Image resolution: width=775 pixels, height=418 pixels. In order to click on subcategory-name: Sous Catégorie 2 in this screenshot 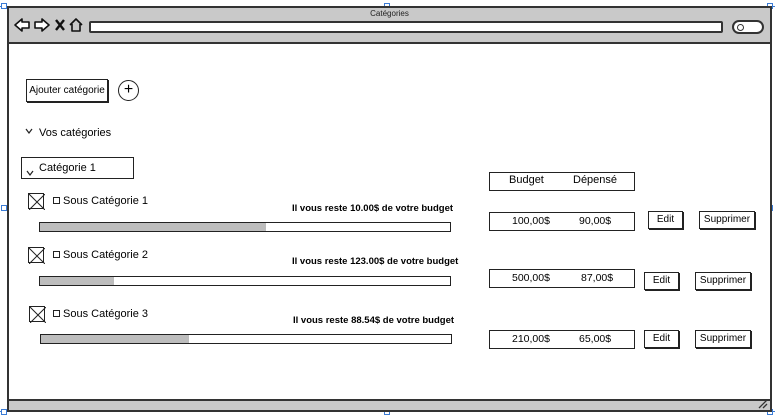, I will do `click(105, 255)`.